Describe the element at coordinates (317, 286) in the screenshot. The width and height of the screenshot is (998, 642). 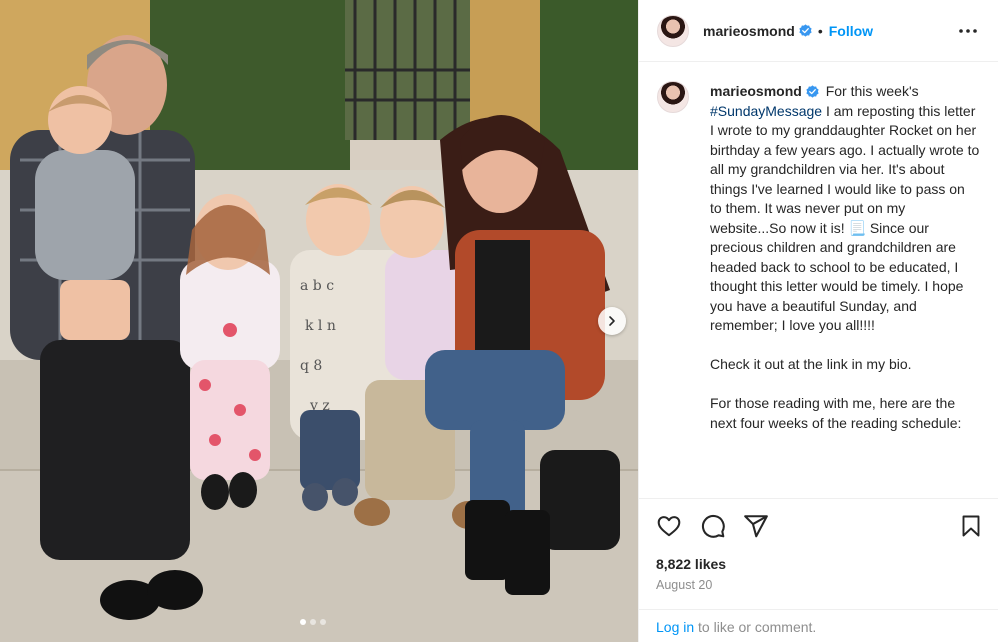
I see `svg-text: a b c` at that location.